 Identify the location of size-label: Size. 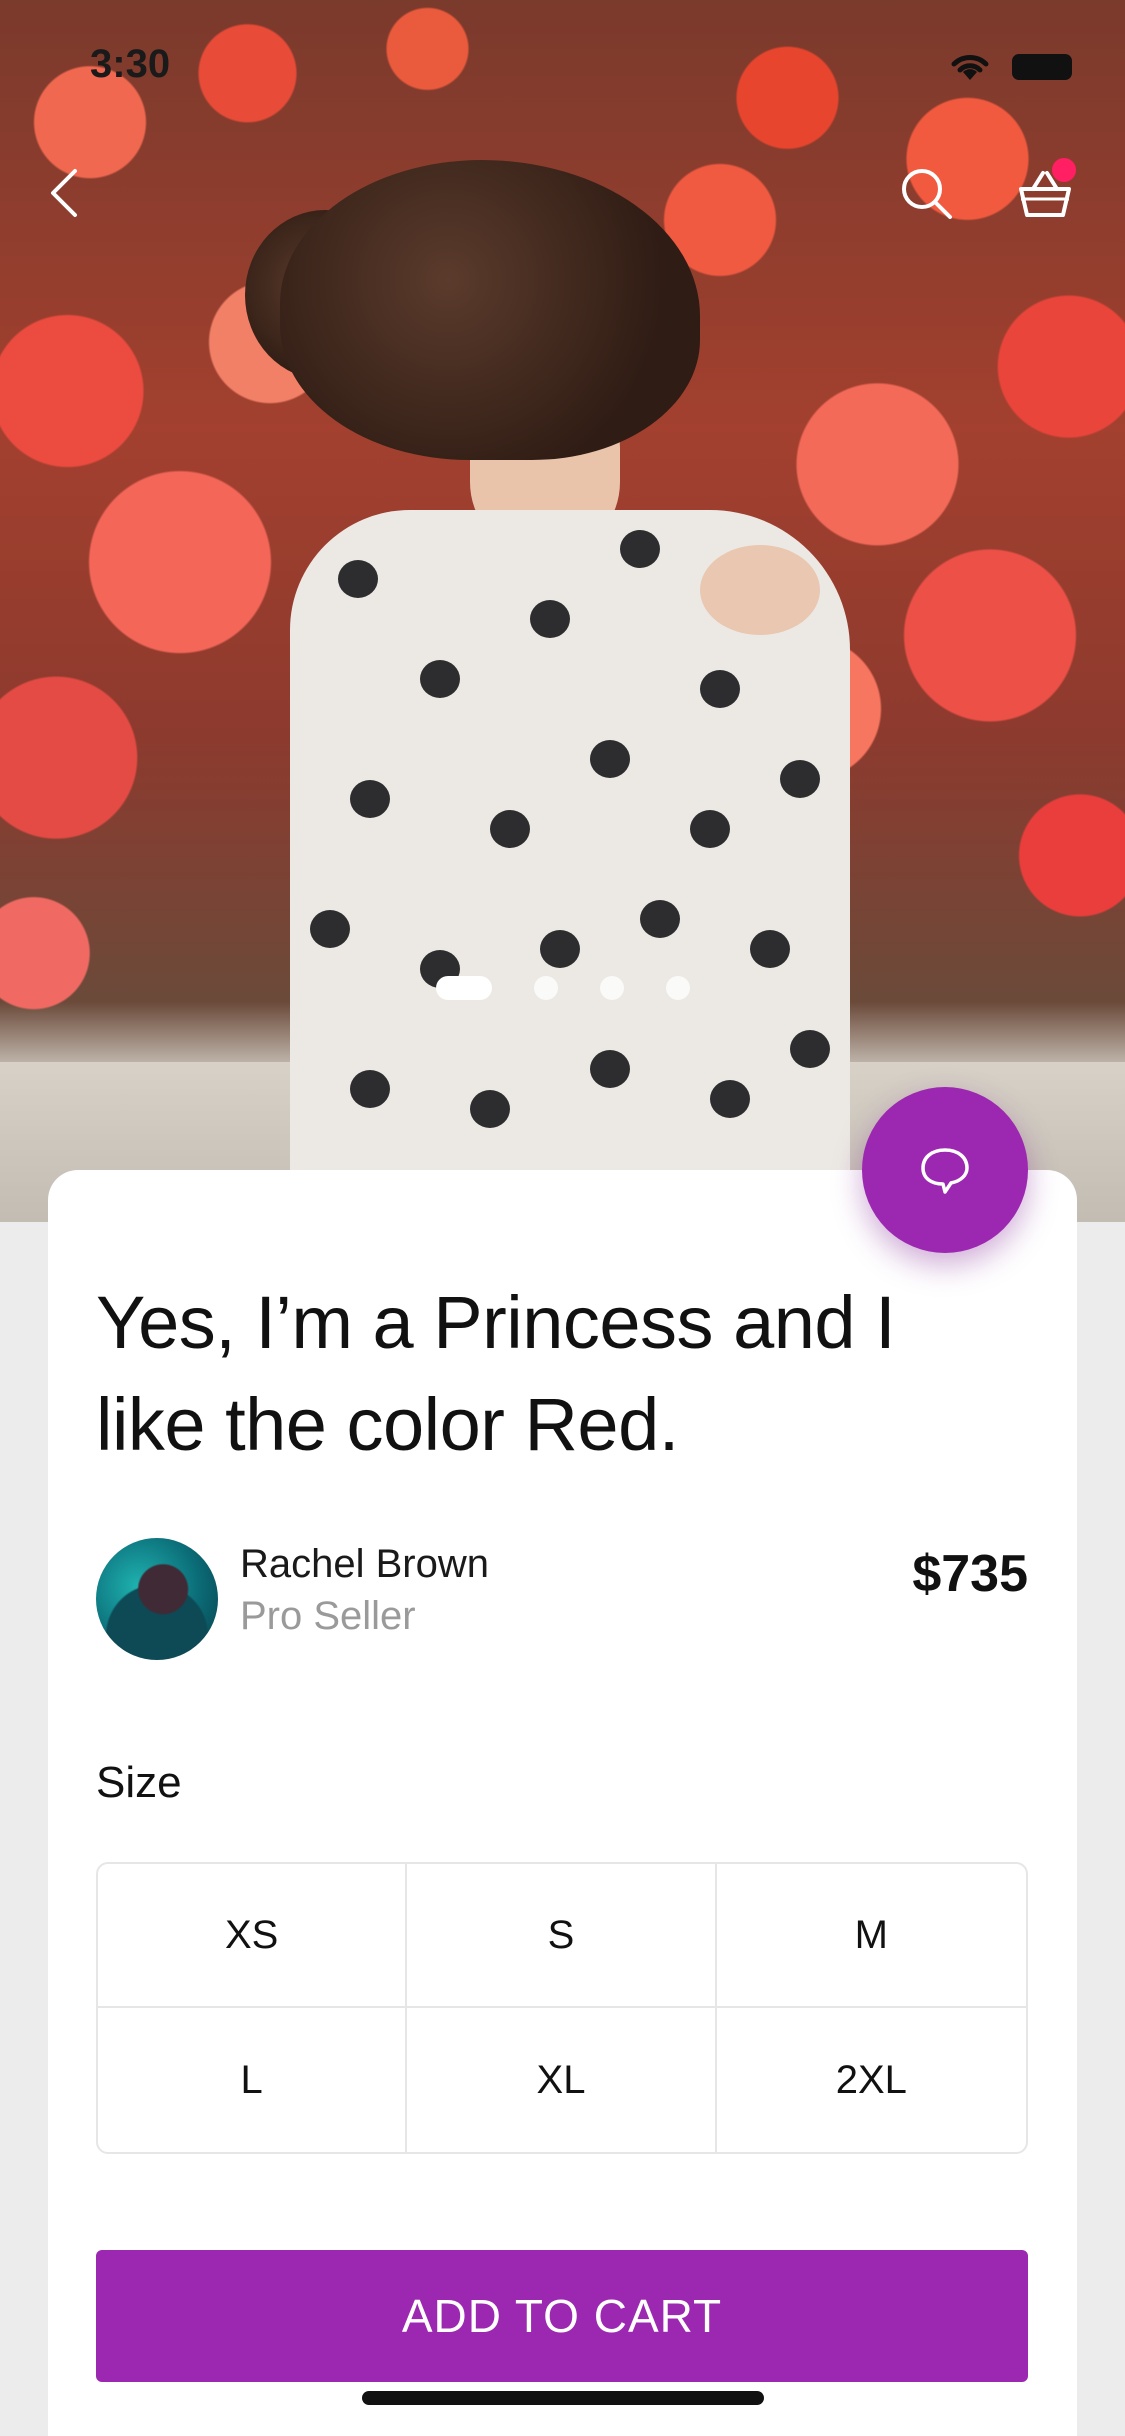
(139, 1782).